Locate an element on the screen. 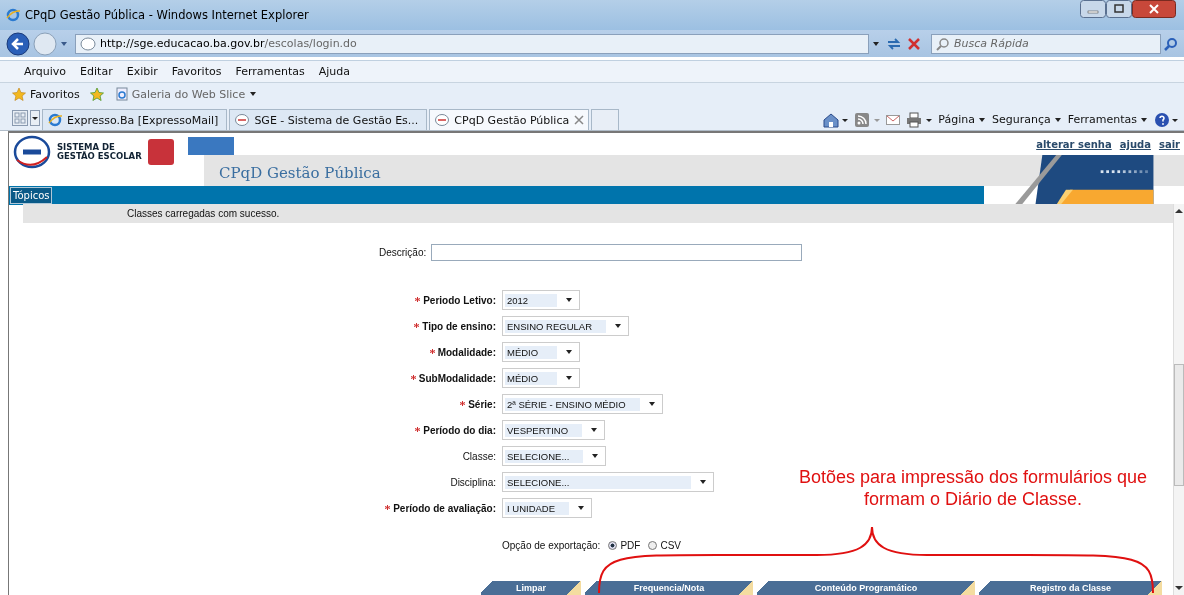 Image resolution: width=1184 pixels, height=595 pixels. dropdown: 2012 is located at coordinates (541, 300).